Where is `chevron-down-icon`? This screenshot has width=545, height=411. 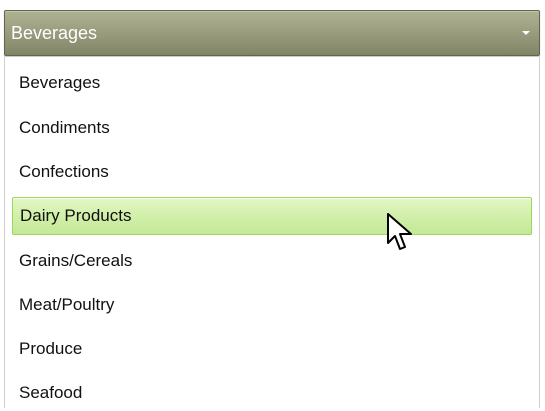 chevron-down-icon is located at coordinates (526, 33).